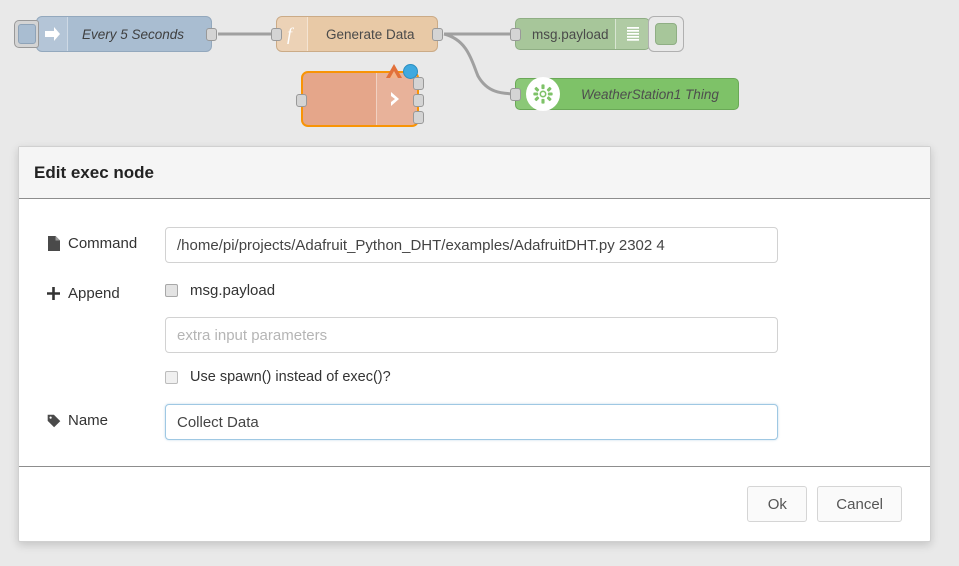 The image size is (959, 566). Describe the element at coordinates (54, 293) in the screenshot. I see `plus-icon` at that location.